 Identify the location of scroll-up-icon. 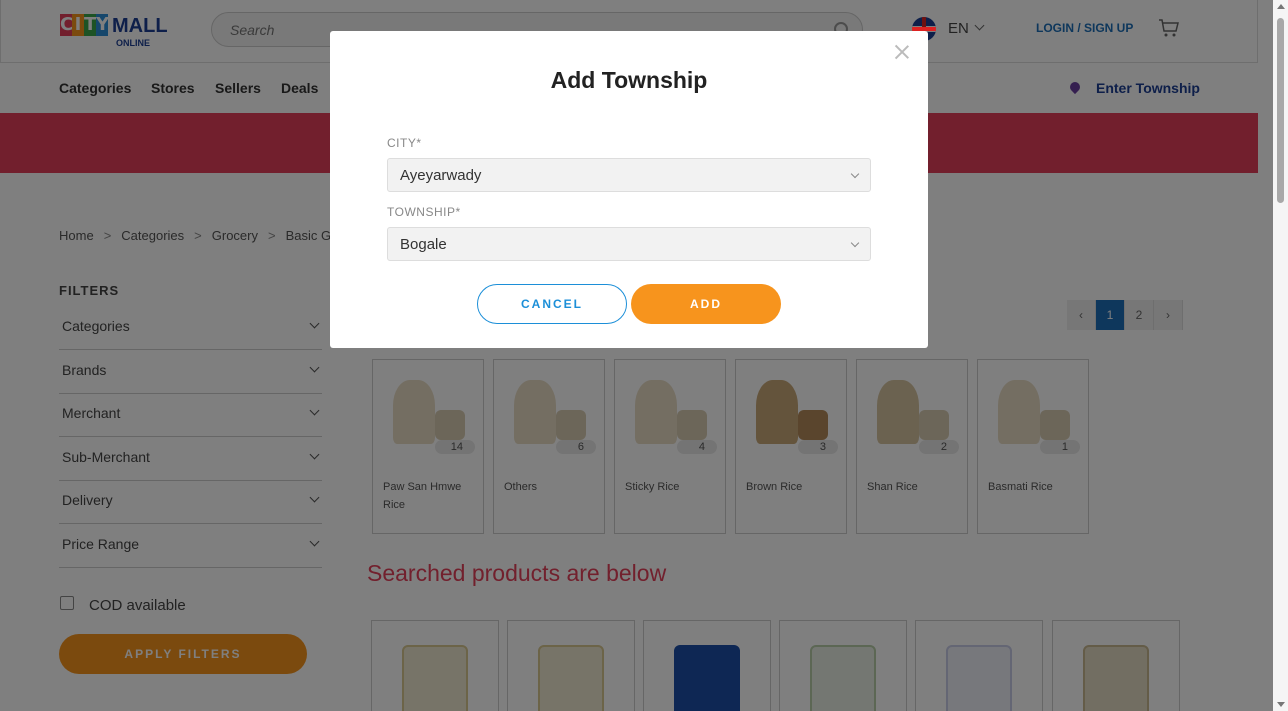
(1281, 6).